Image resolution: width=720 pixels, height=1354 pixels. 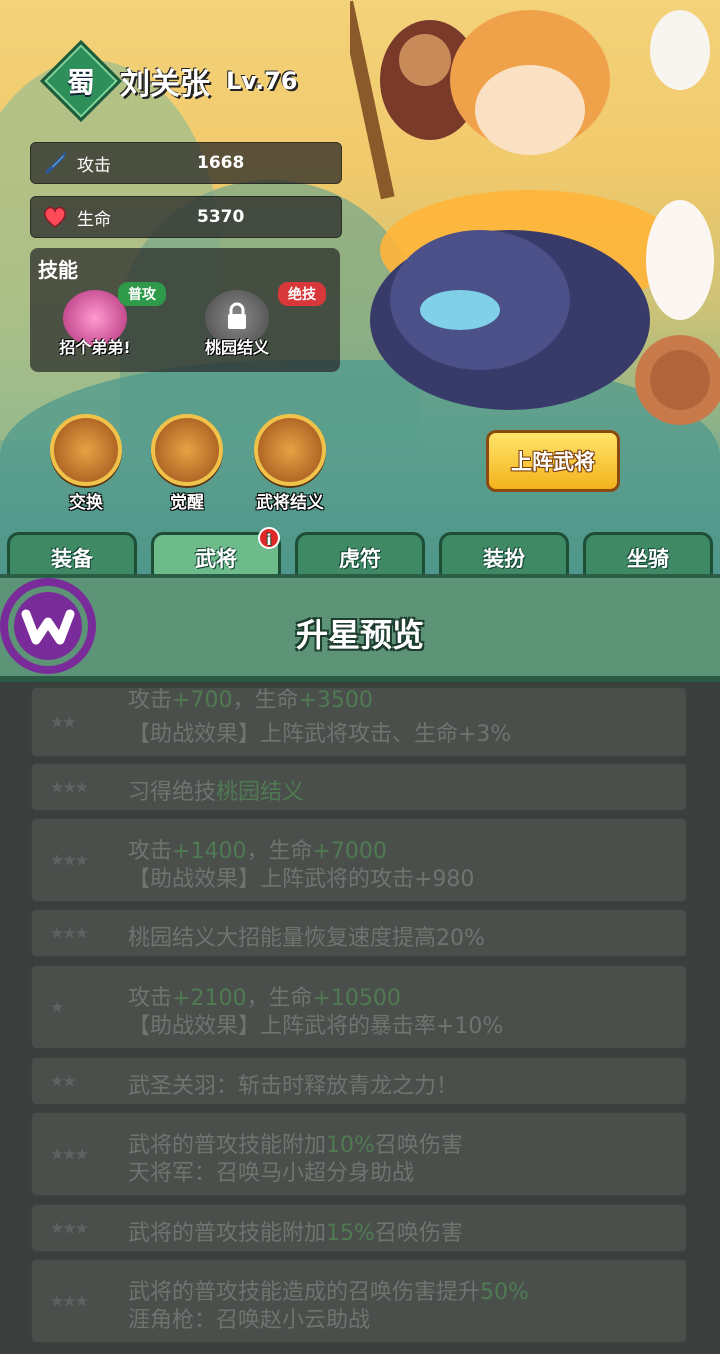 I want to click on tab-hero: 武将 i, so click(x=216, y=553).